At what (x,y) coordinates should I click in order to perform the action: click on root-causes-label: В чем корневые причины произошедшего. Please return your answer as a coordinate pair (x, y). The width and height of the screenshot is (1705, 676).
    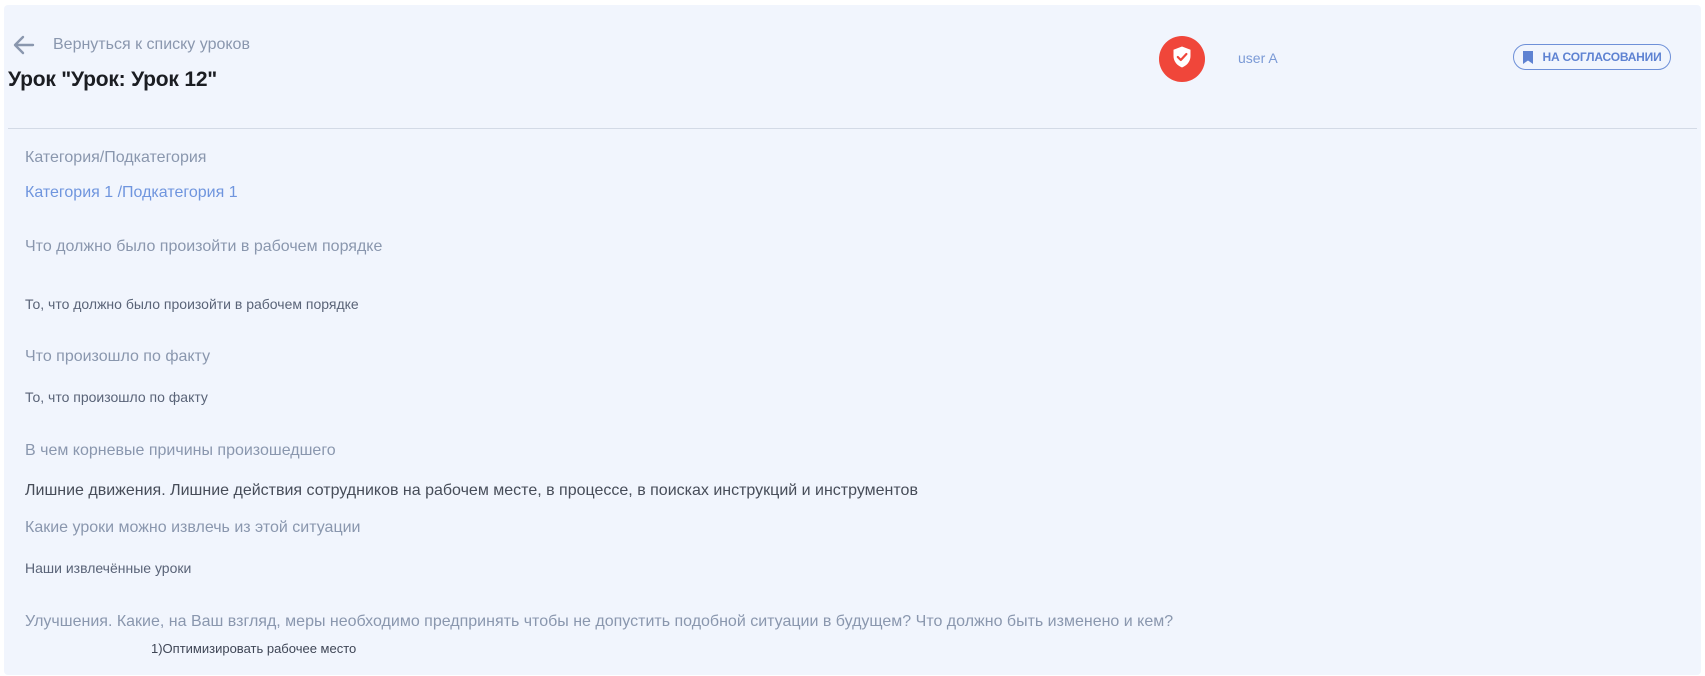
    Looking at the image, I should click on (180, 450).